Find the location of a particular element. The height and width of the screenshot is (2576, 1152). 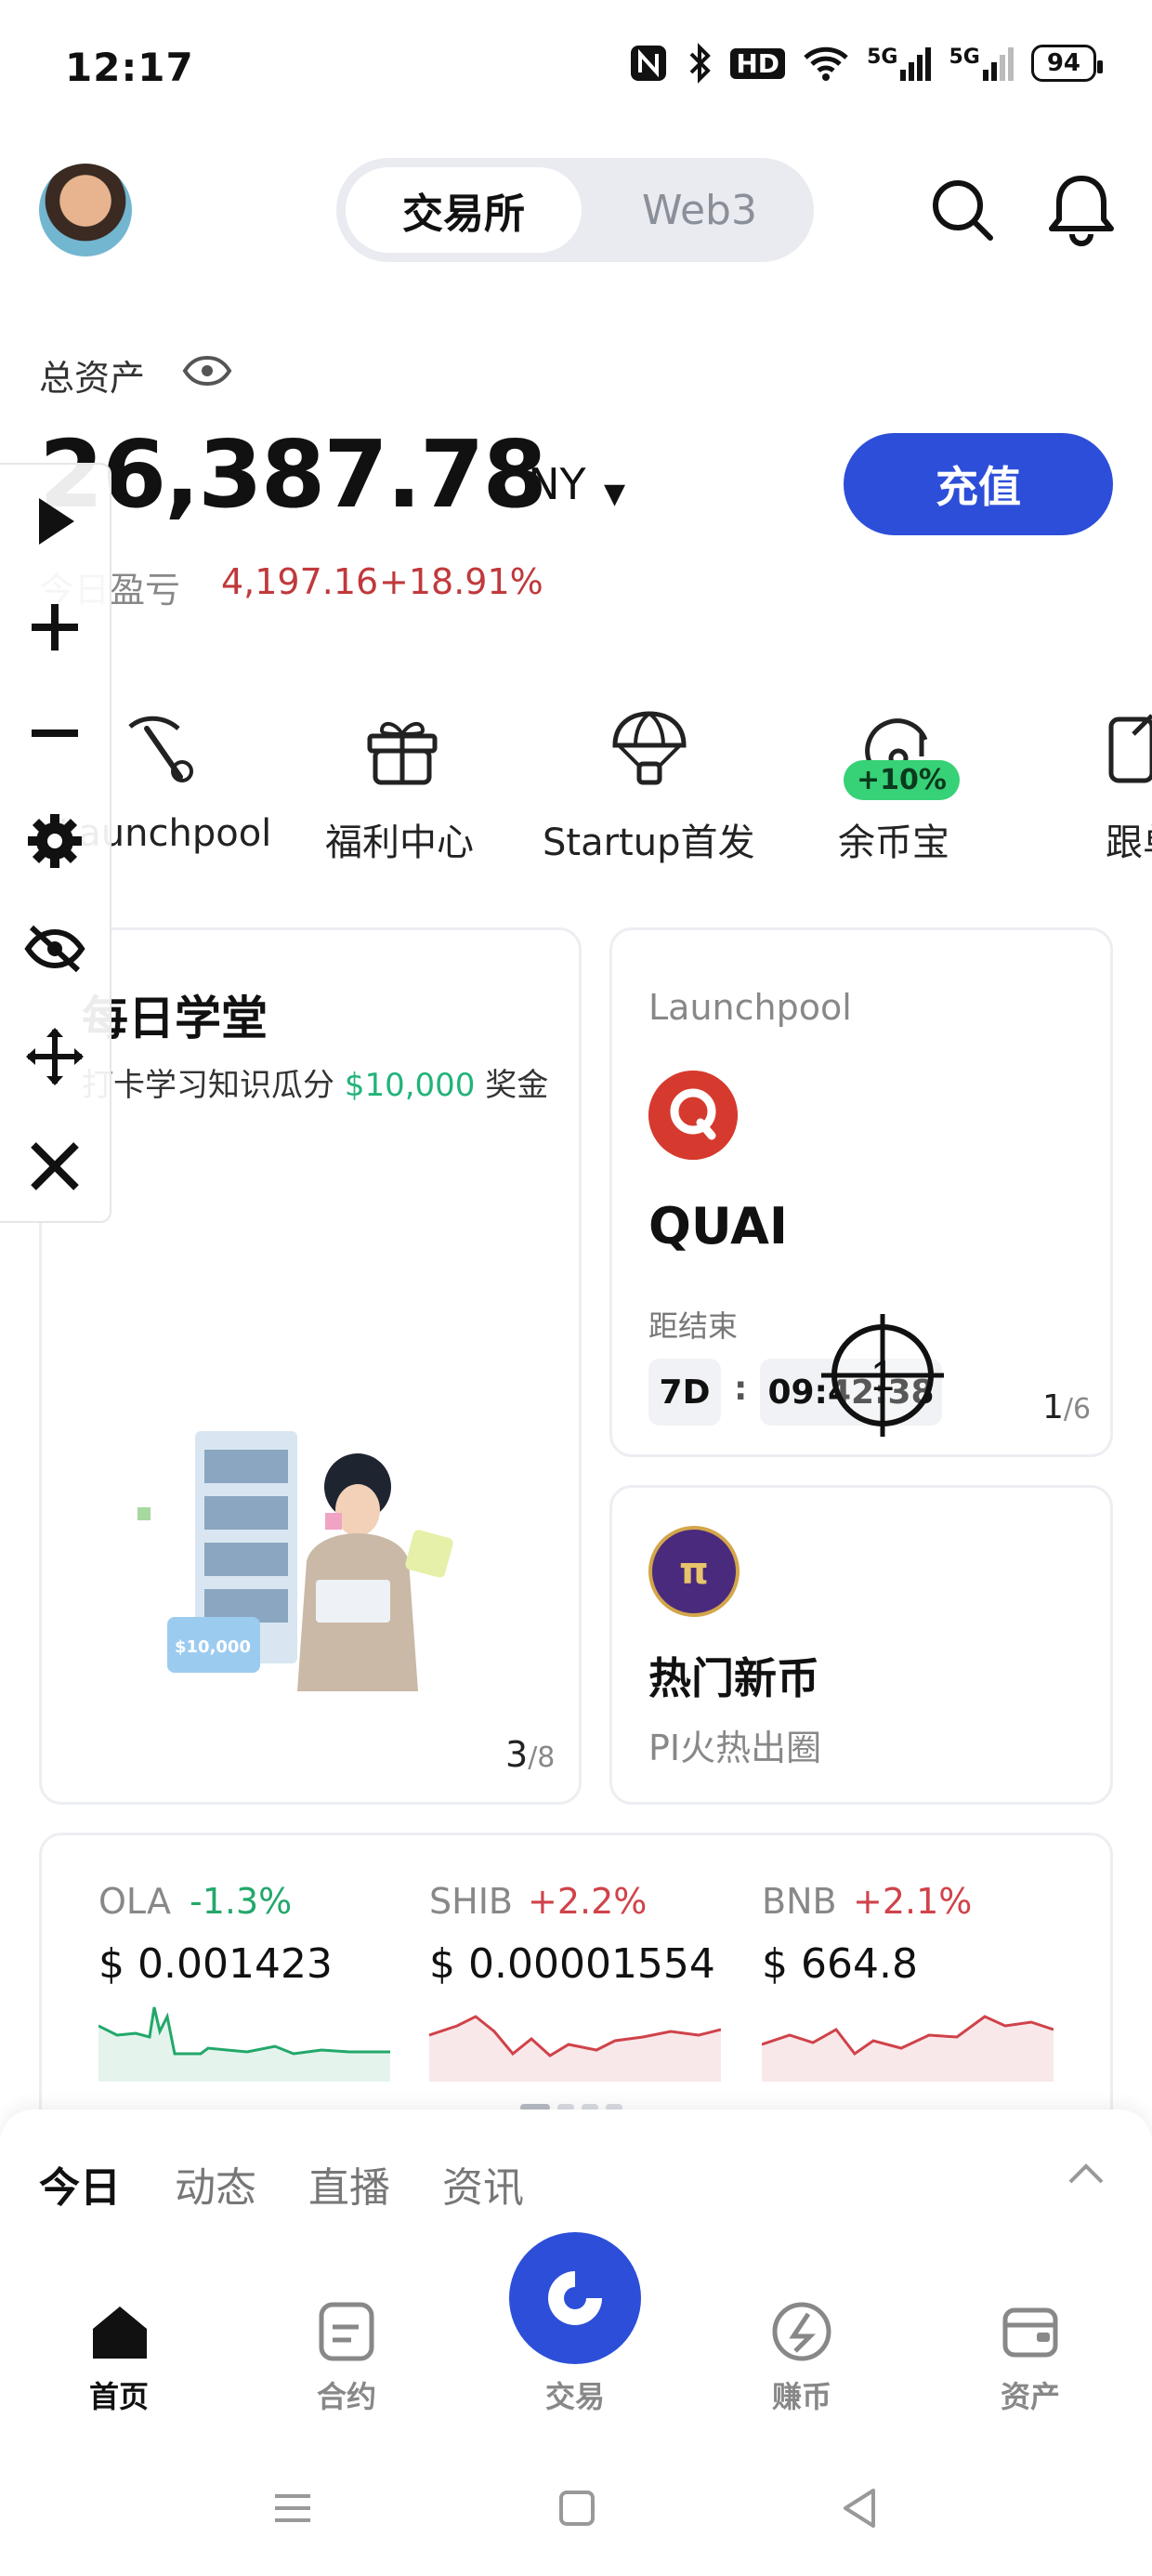

svg-text: 1 is located at coordinates (883, 1375).